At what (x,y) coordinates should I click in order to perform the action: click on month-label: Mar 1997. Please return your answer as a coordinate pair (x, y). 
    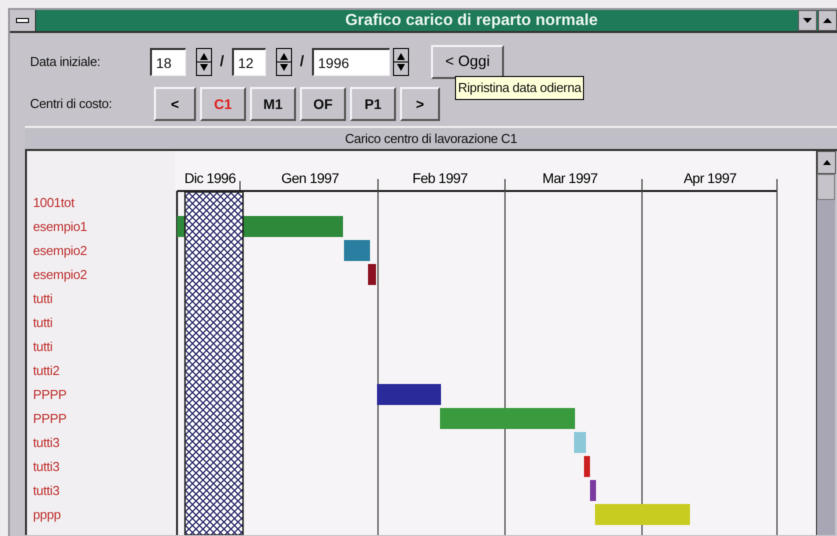
    Looking at the image, I should click on (570, 178).